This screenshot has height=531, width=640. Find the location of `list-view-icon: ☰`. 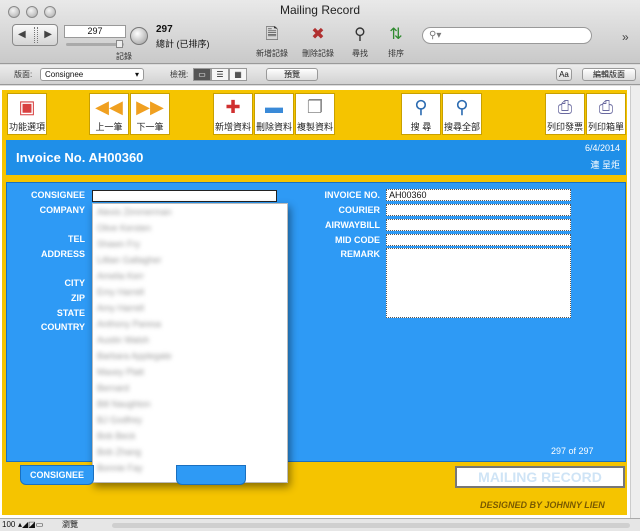

list-view-icon: ☰ is located at coordinates (220, 74).